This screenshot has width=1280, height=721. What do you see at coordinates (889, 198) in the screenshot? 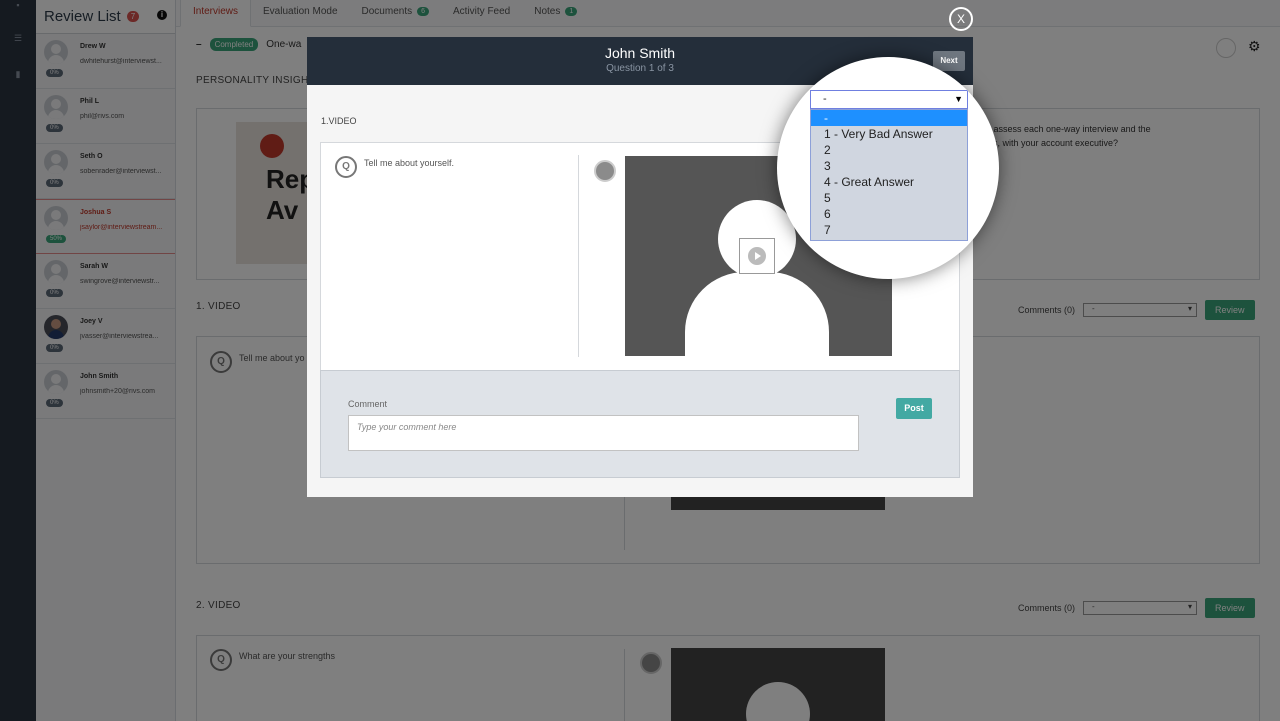
I see `rating-option: 5` at bounding box center [889, 198].